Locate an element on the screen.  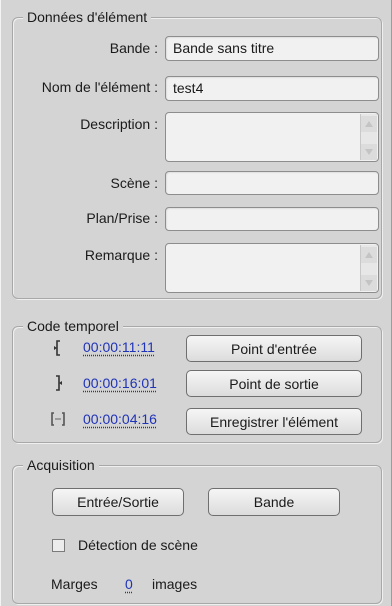
handles-value: 0 is located at coordinates (129, 584).